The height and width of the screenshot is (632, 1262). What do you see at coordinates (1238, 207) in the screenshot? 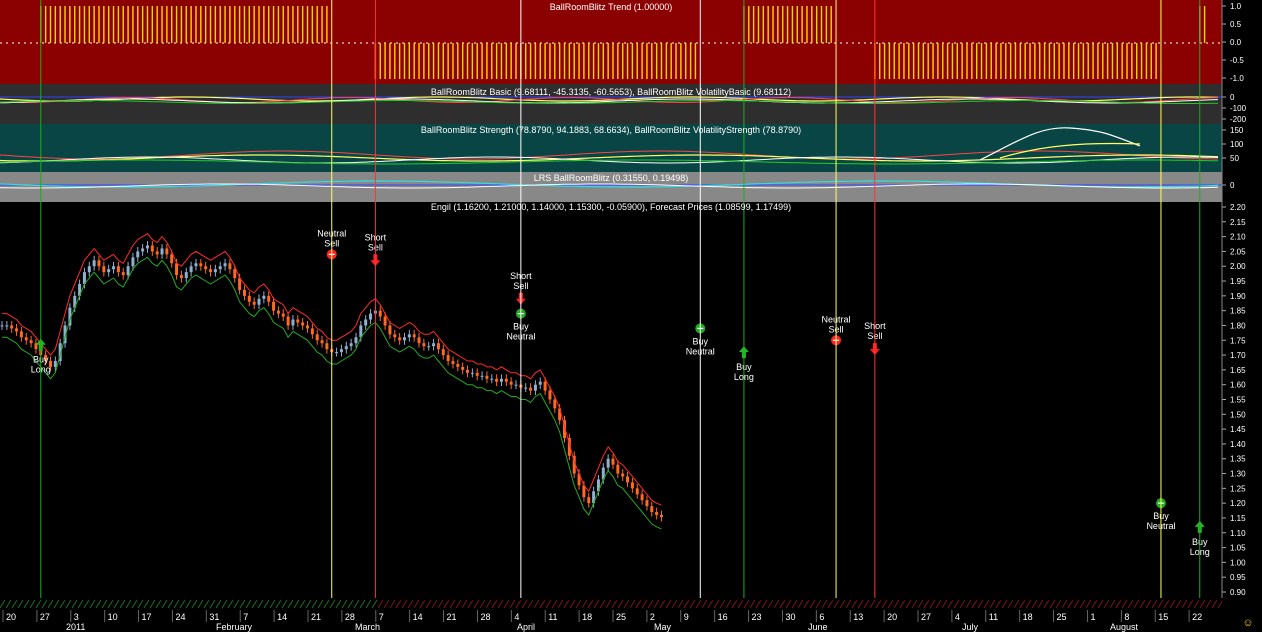
I see `price-axis-label: 2.20` at bounding box center [1238, 207].